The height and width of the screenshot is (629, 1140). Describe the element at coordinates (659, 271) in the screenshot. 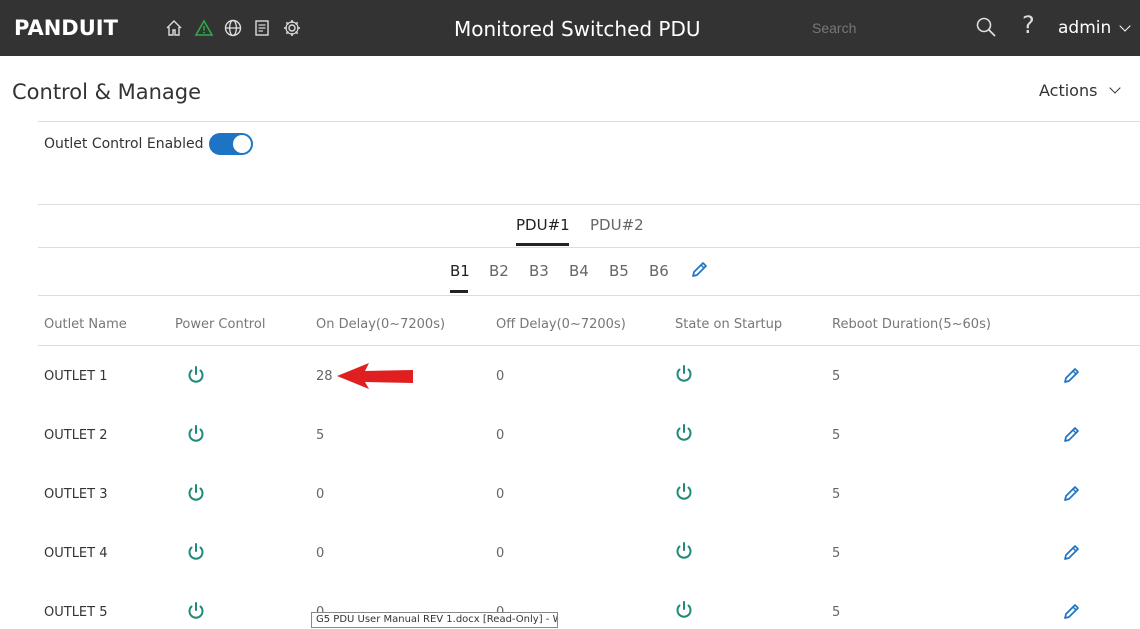

I see `tab-bank-b6: B6` at that location.